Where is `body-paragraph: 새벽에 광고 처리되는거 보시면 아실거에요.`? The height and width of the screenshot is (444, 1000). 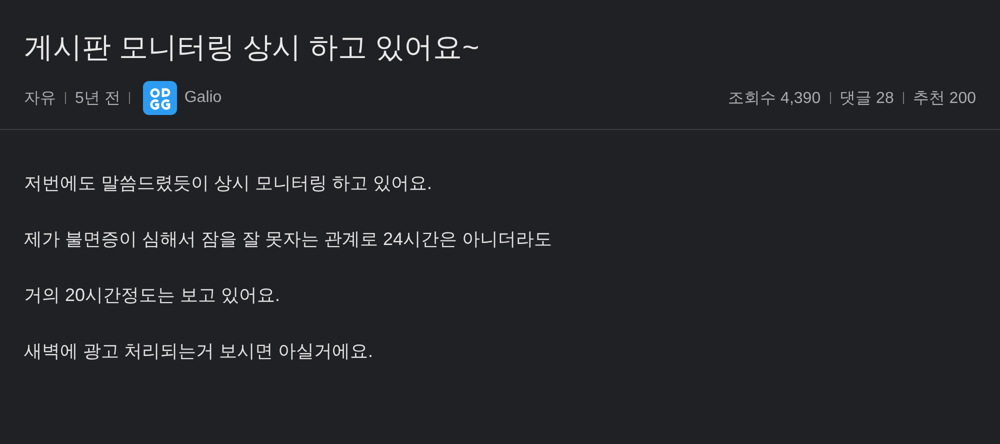
body-paragraph: 새벽에 광고 처리되는거 보시면 아실거에요. is located at coordinates (199, 351).